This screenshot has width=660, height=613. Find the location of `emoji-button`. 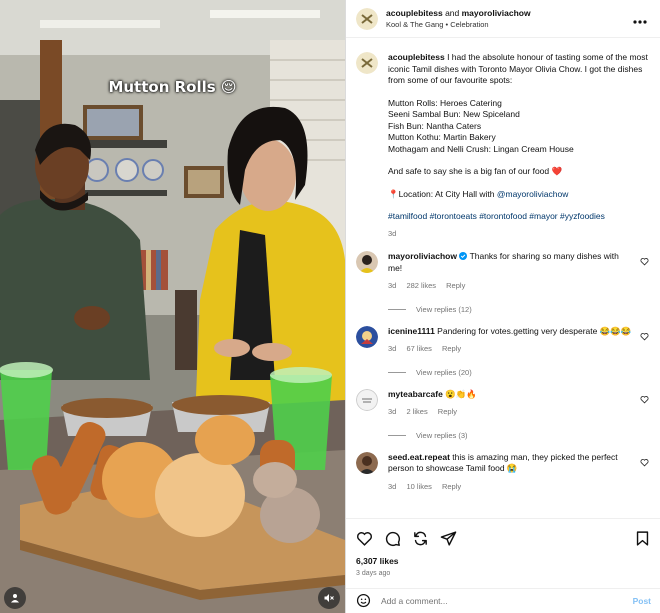

emoji-button is located at coordinates (363, 601).